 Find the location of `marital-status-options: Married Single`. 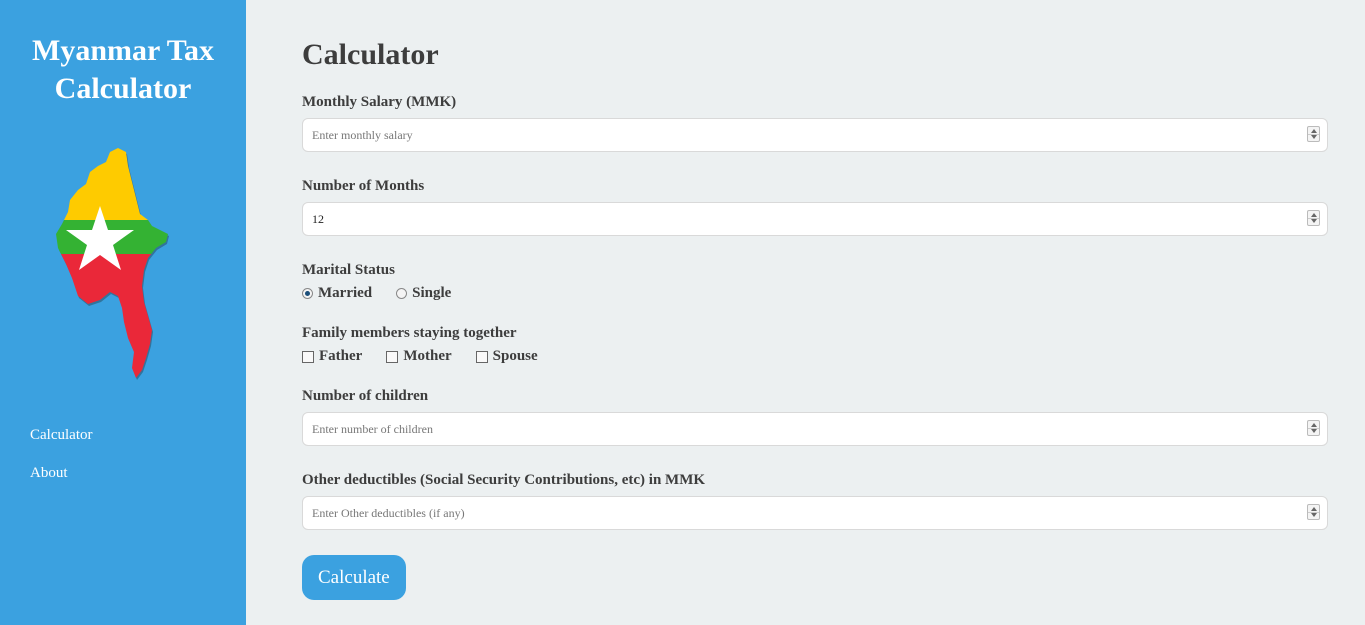

marital-status-options: Married Single is located at coordinates (388, 293).